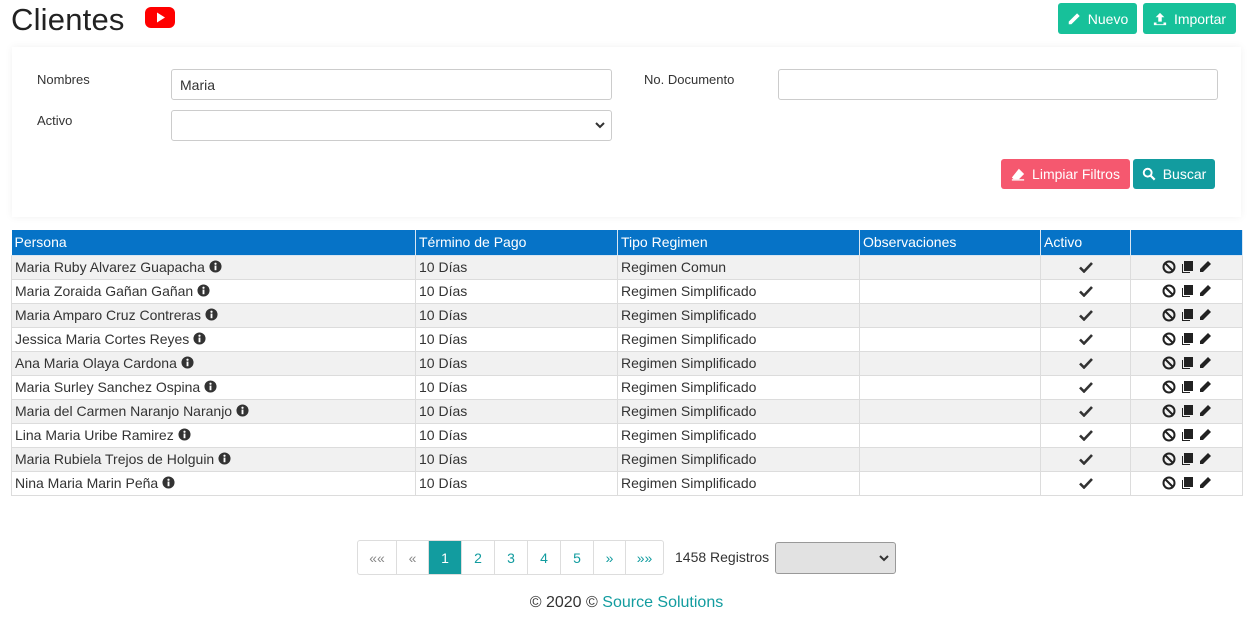 Image resolution: width=1259 pixels, height=628 pixels. What do you see at coordinates (516, 243) in the screenshot?
I see `column-header-termino: Término de Pago` at bounding box center [516, 243].